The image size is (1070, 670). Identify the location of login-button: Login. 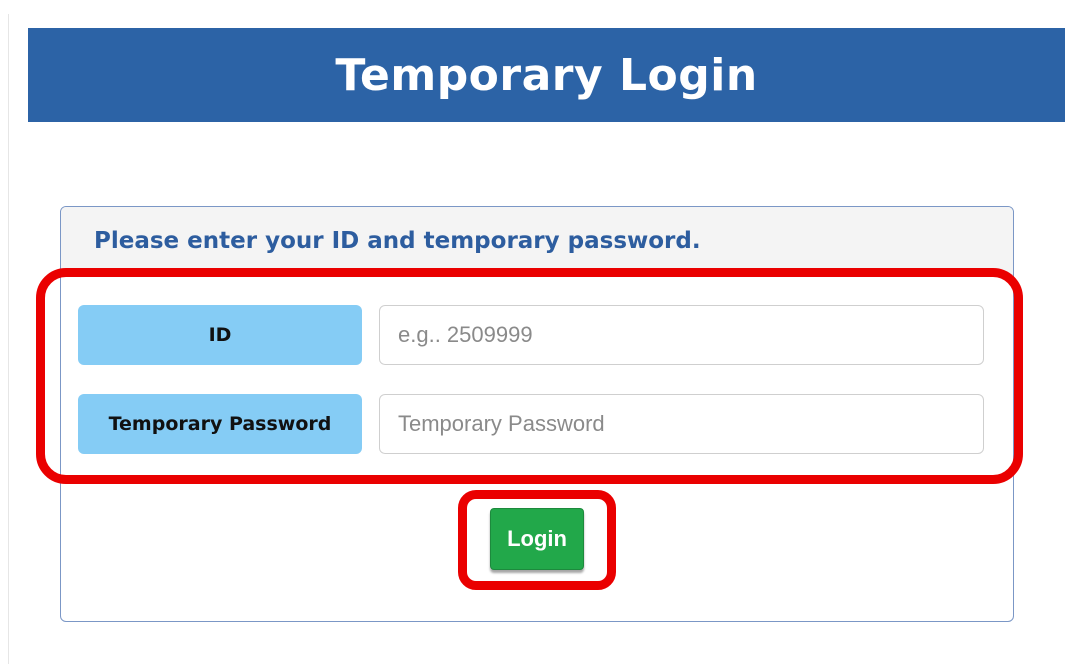
(537, 539).